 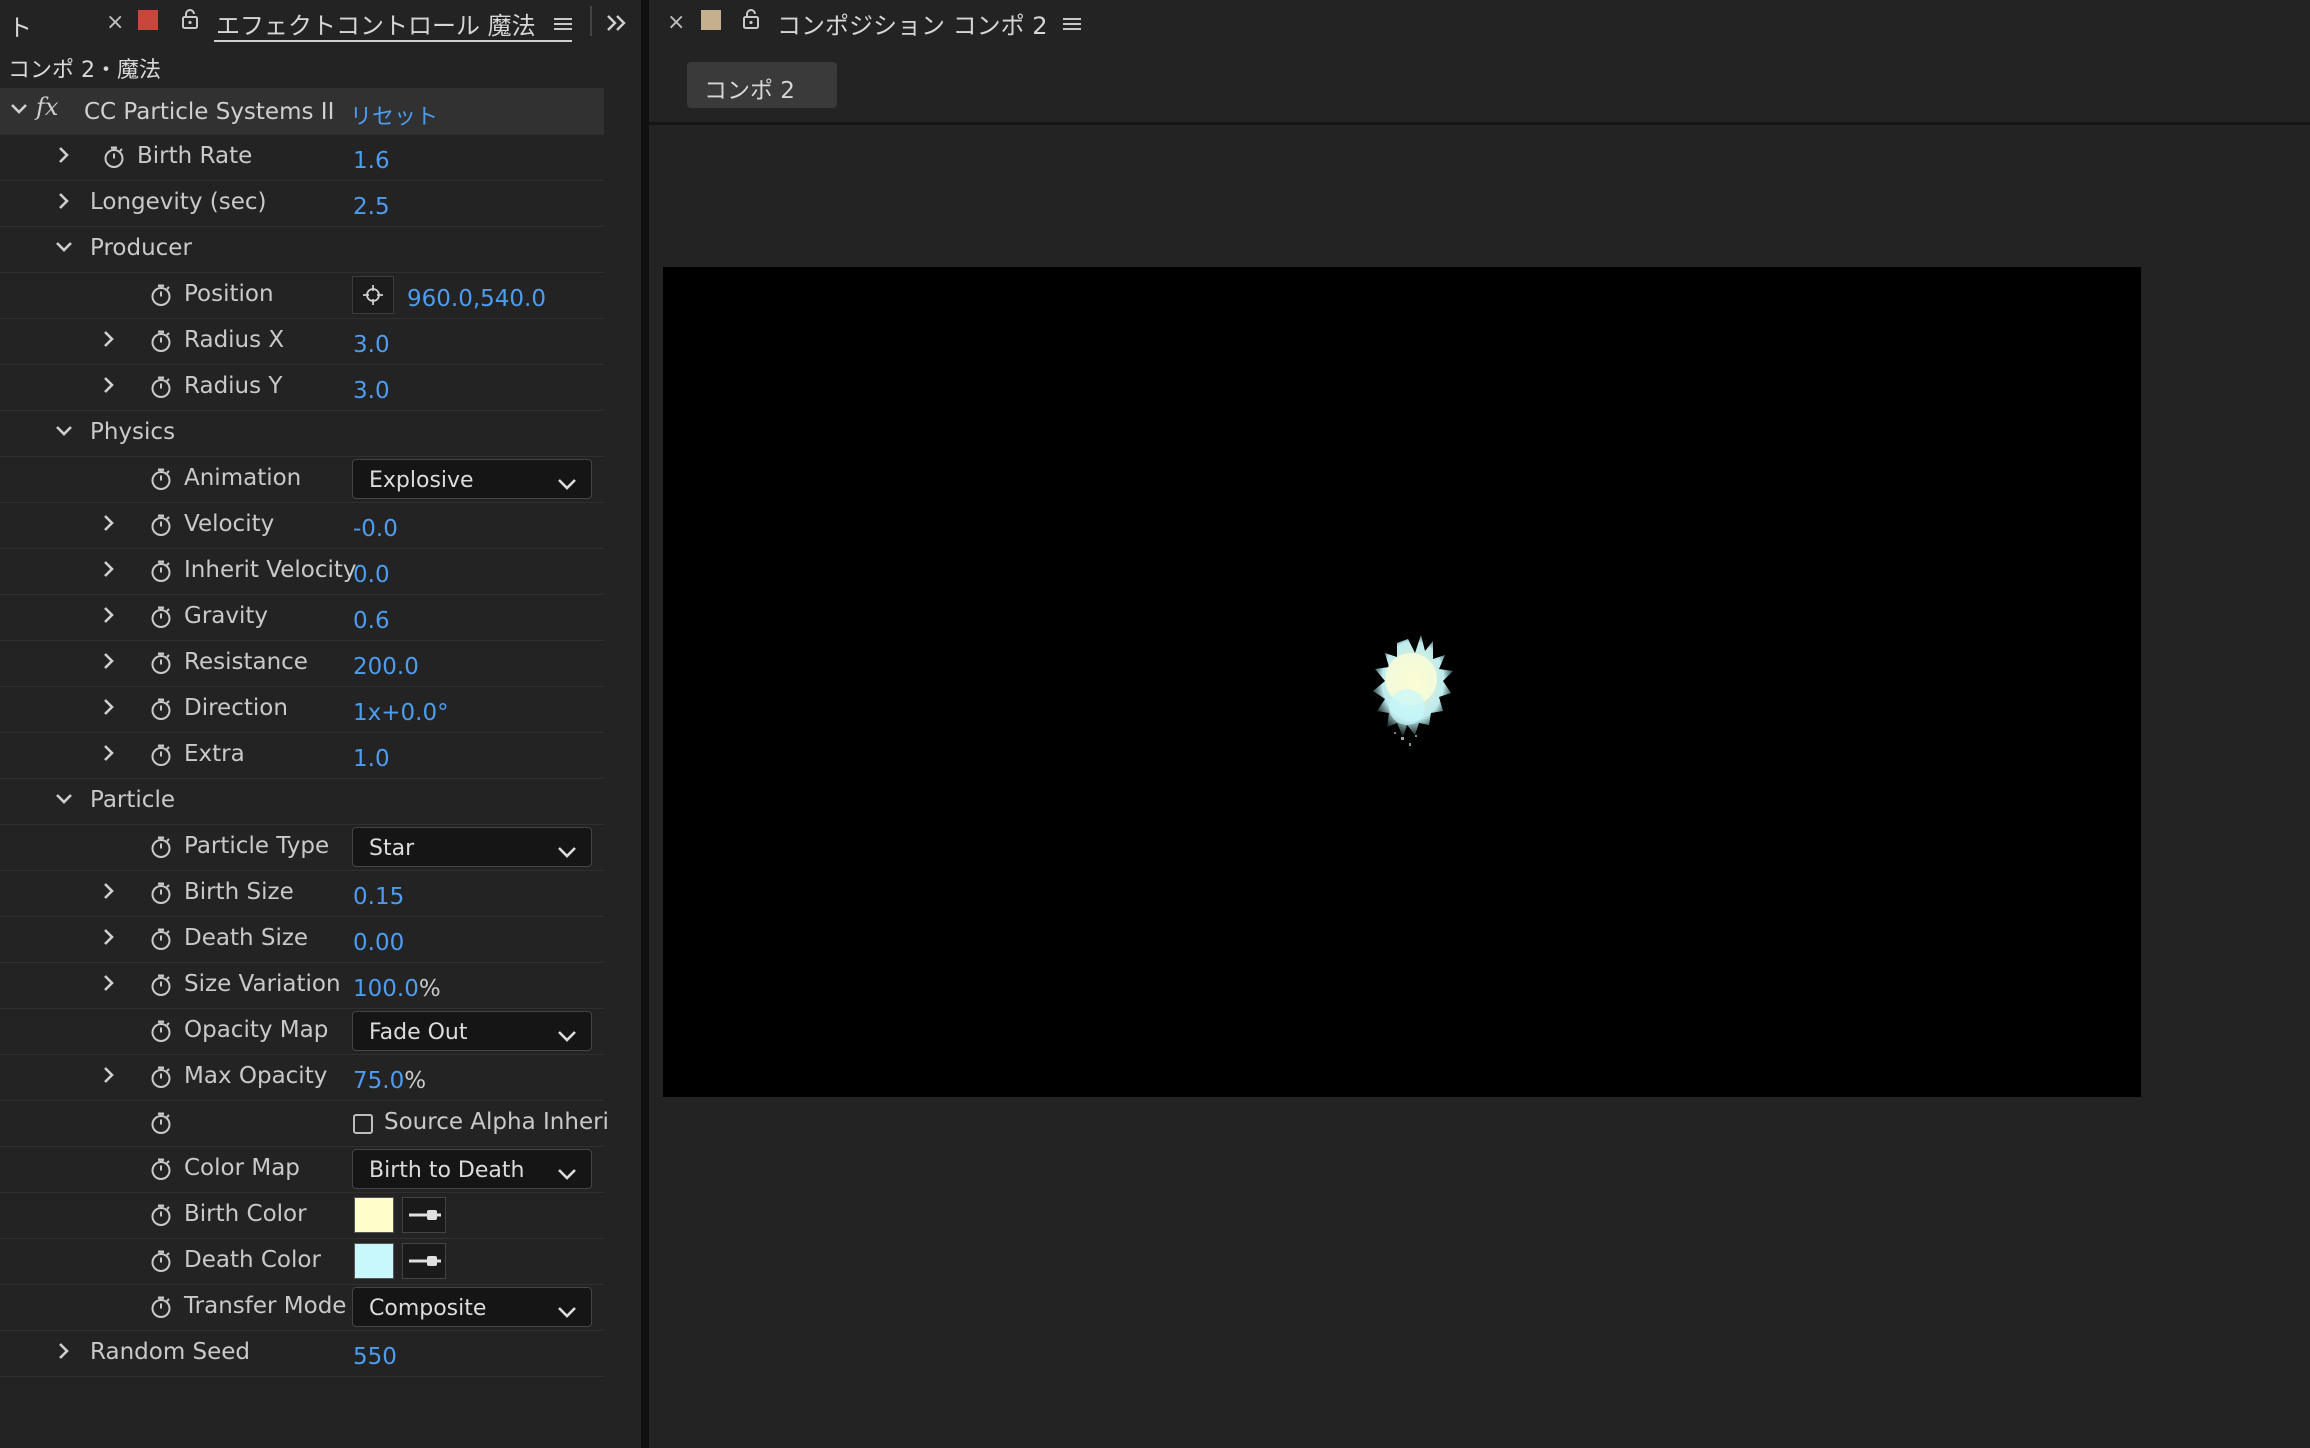 I want to click on property-value: 960.0,540.0, so click(x=476, y=299).